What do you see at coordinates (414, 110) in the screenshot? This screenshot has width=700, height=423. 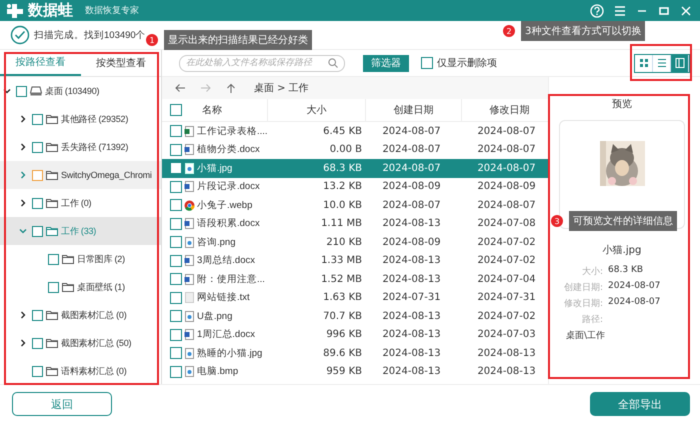 I see `column-header: 创建日期` at bounding box center [414, 110].